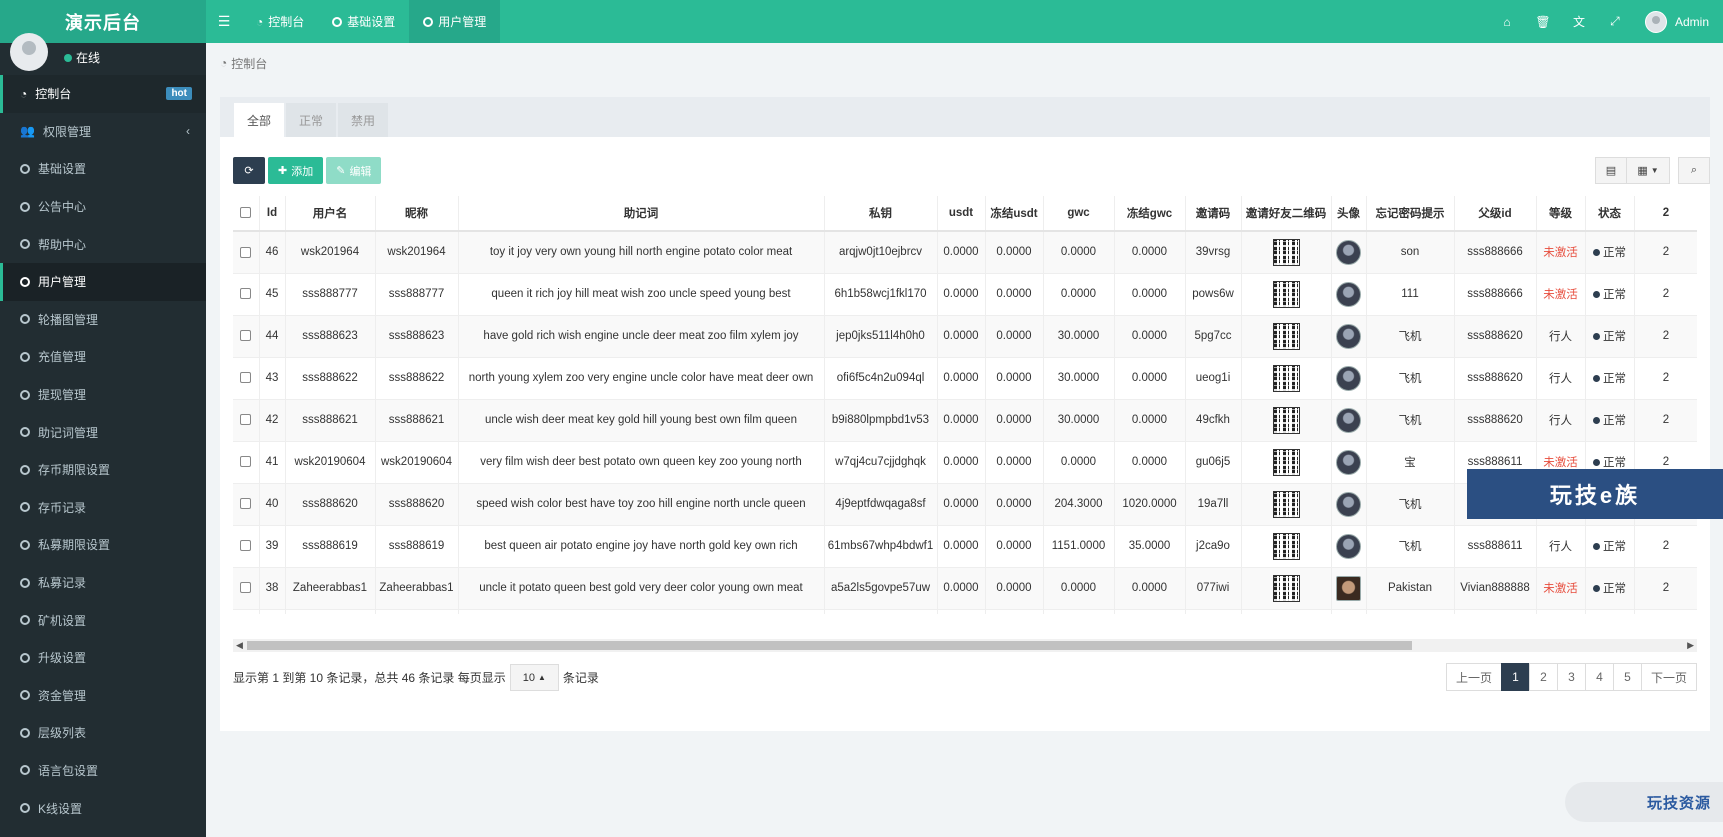 The image size is (1723, 837). What do you see at coordinates (103, 169) in the screenshot?
I see `sidebar-item-basic-settings: 基础设置` at bounding box center [103, 169].